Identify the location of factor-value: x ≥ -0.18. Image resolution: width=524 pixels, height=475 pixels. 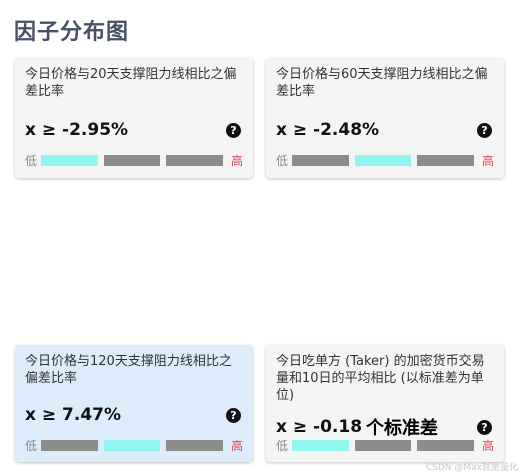
(319, 427).